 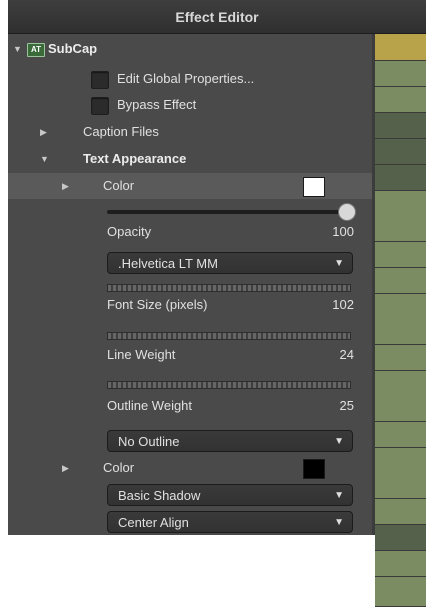 I want to click on effect-badge-icon: AT, so click(x=36, y=50).